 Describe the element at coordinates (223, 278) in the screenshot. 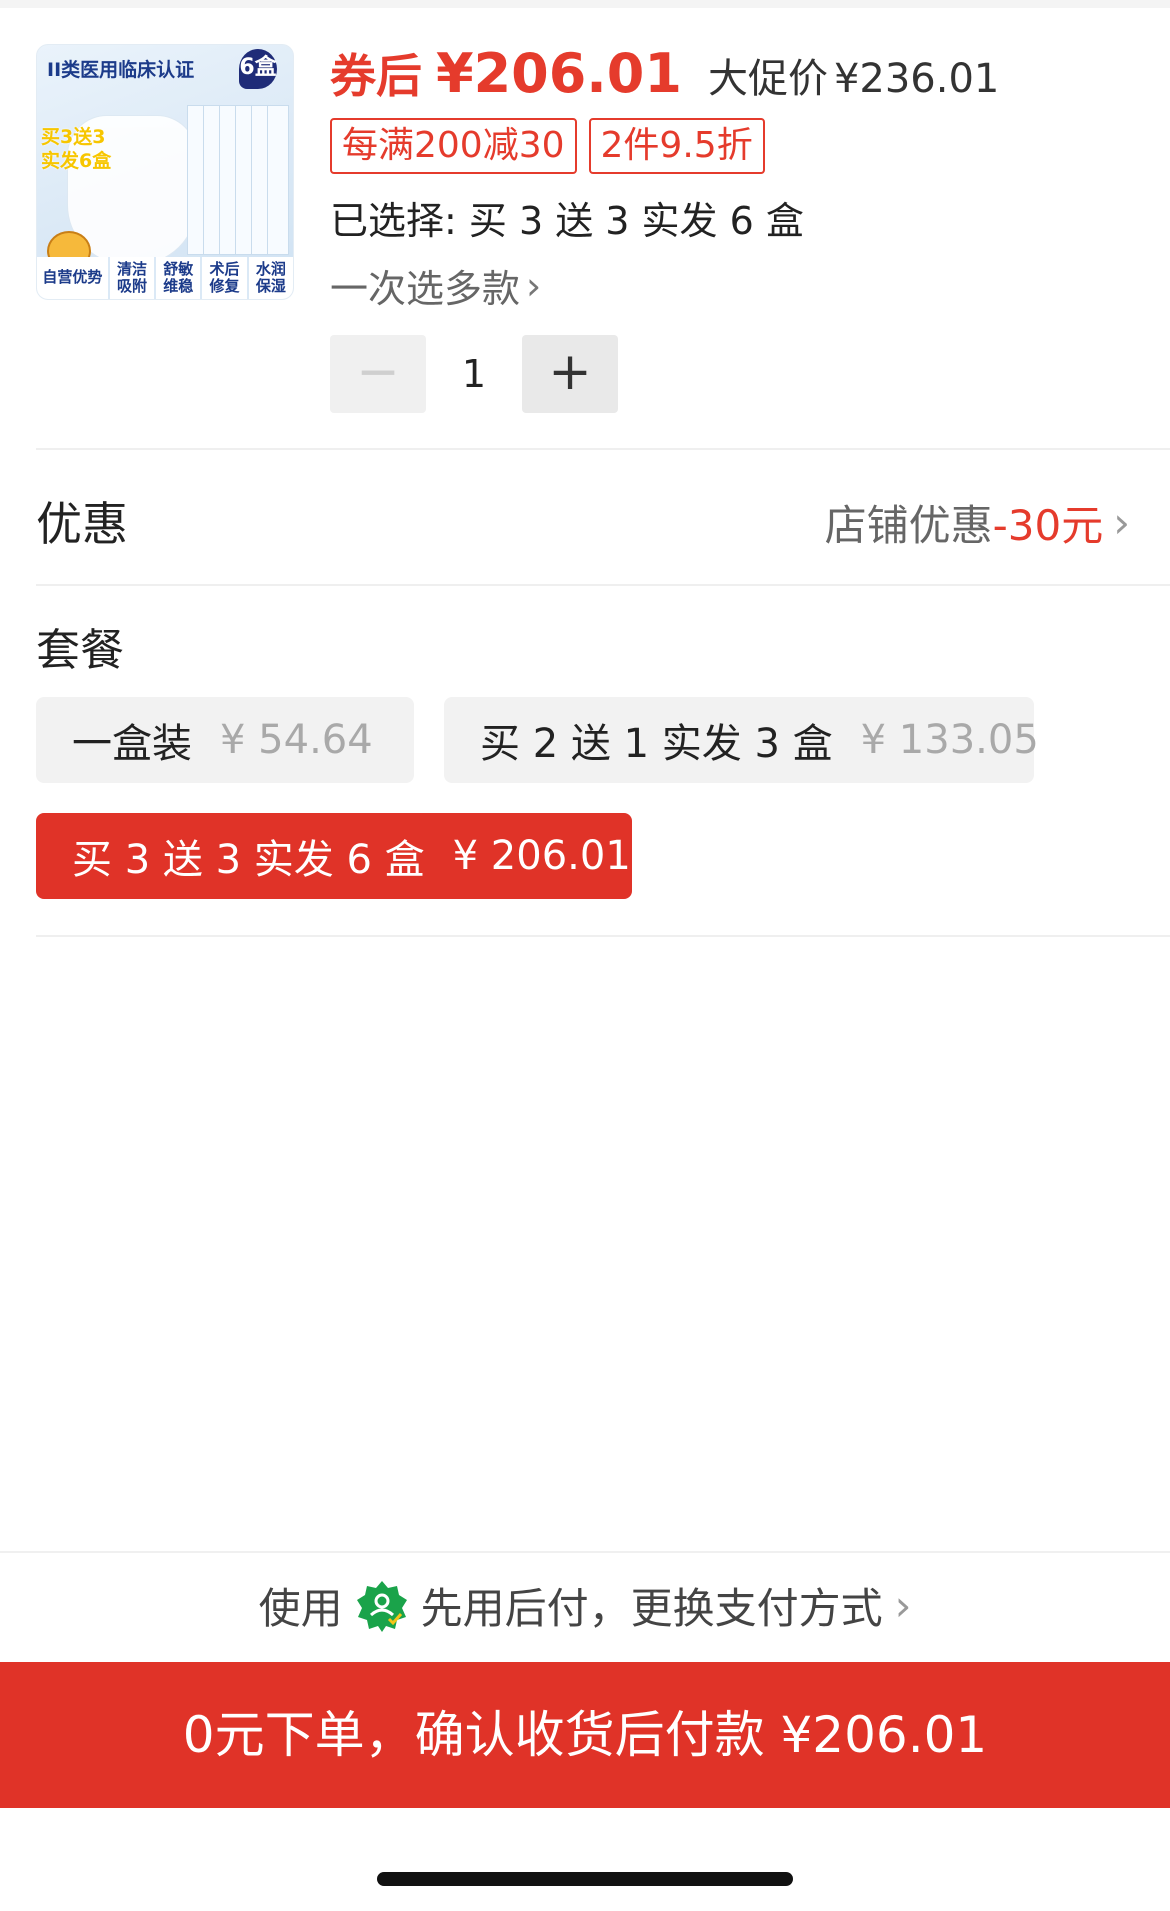

I see `thumb-feature: 术后修复` at that location.